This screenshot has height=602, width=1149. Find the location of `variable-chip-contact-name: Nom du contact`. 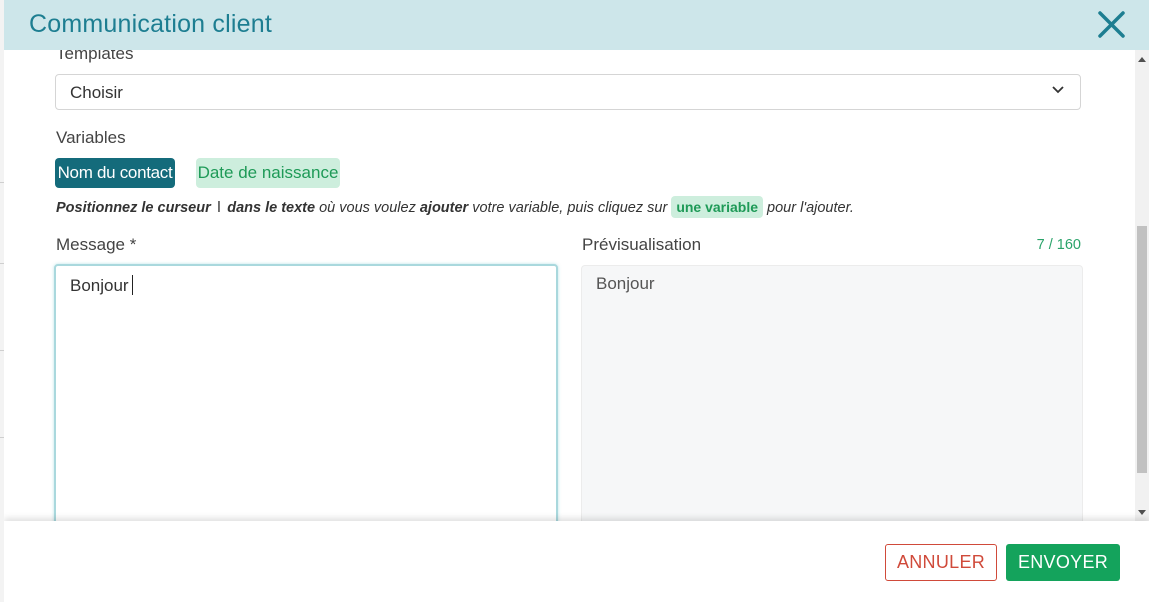

variable-chip-contact-name: Nom du contact is located at coordinates (115, 173).